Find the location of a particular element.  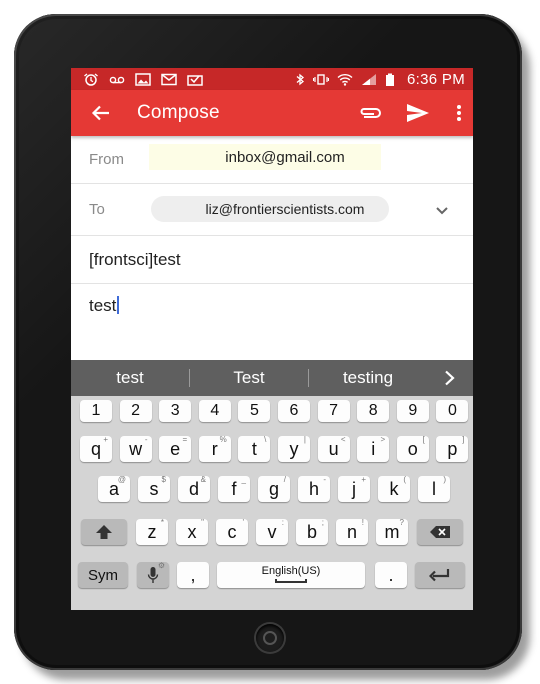

key-n: n! is located at coordinates (352, 531).